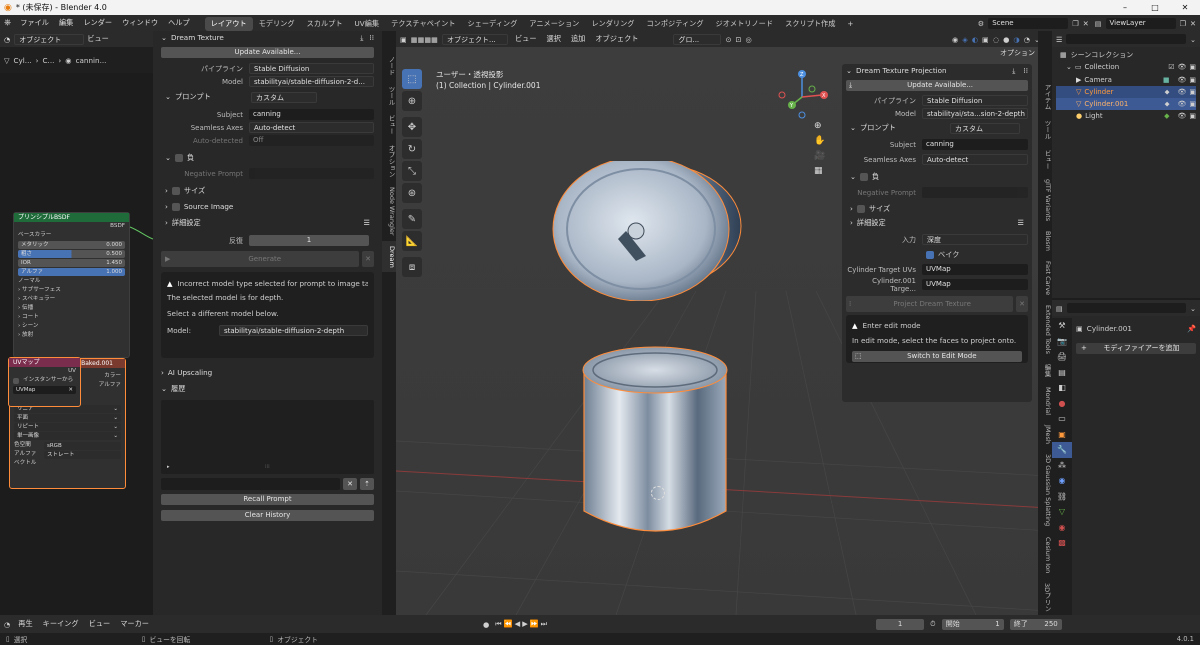 This screenshot has height=645, width=1200. I want to click on tab-animation: アニメーション, so click(554, 24).